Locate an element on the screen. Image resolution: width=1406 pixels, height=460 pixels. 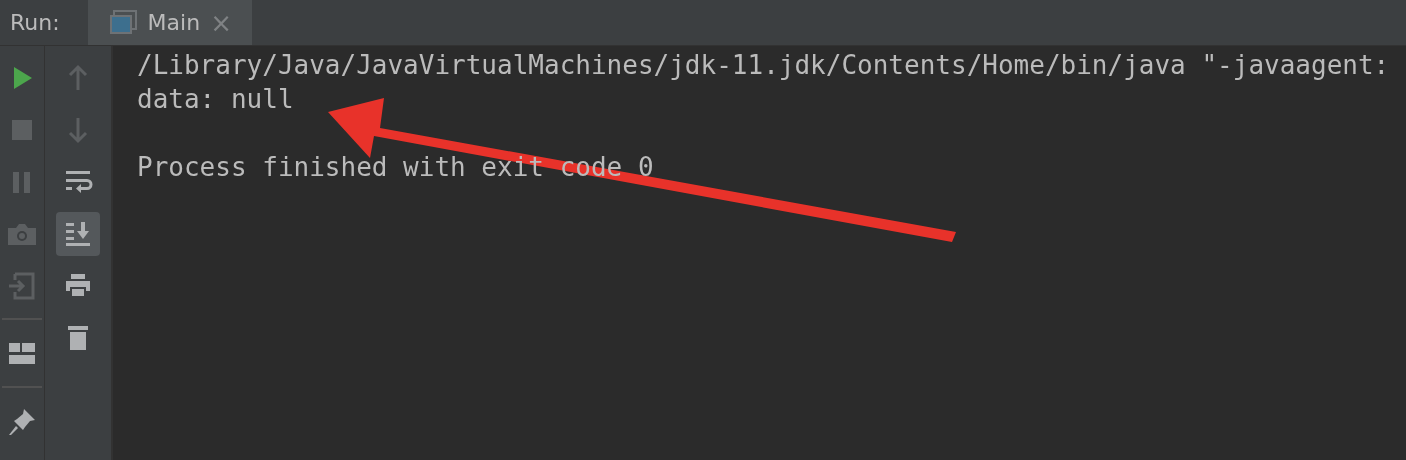
window-icon is located at coordinates (123, 22).